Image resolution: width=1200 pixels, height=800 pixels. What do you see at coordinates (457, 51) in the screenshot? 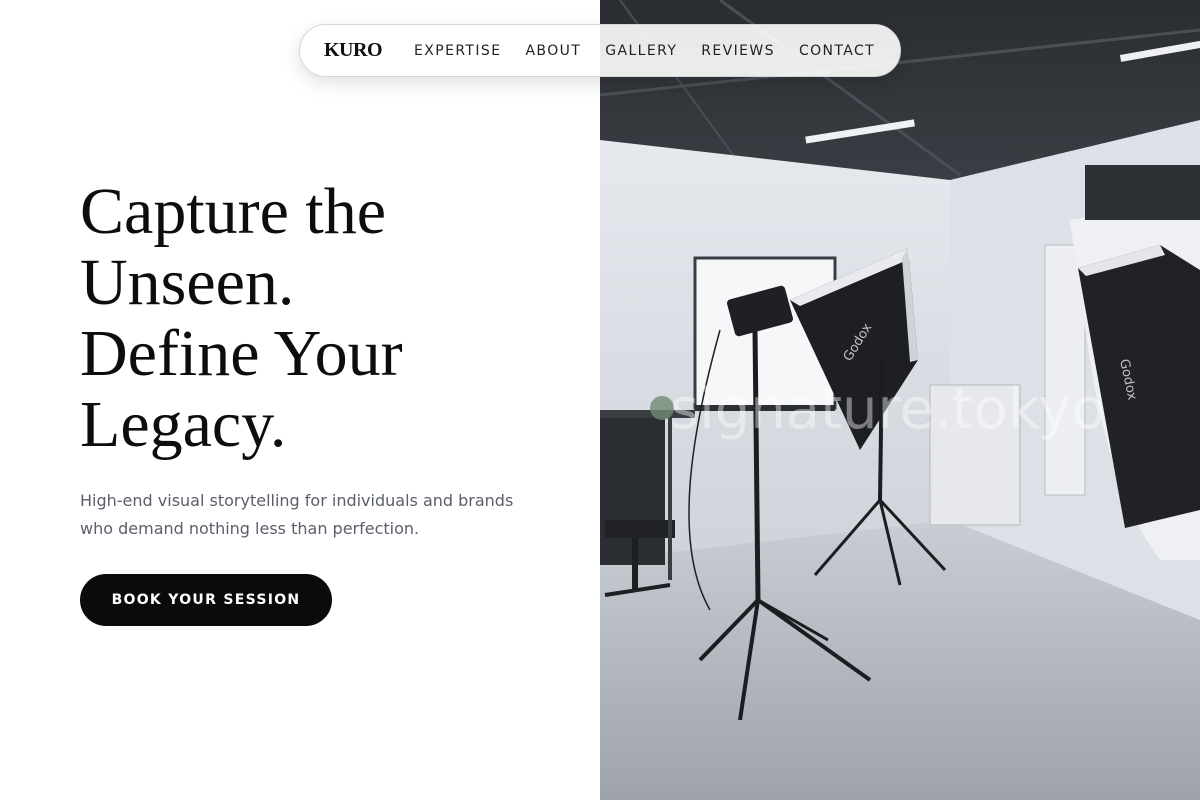
I see `nav-link-expertise: EXPERTISE` at bounding box center [457, 51].